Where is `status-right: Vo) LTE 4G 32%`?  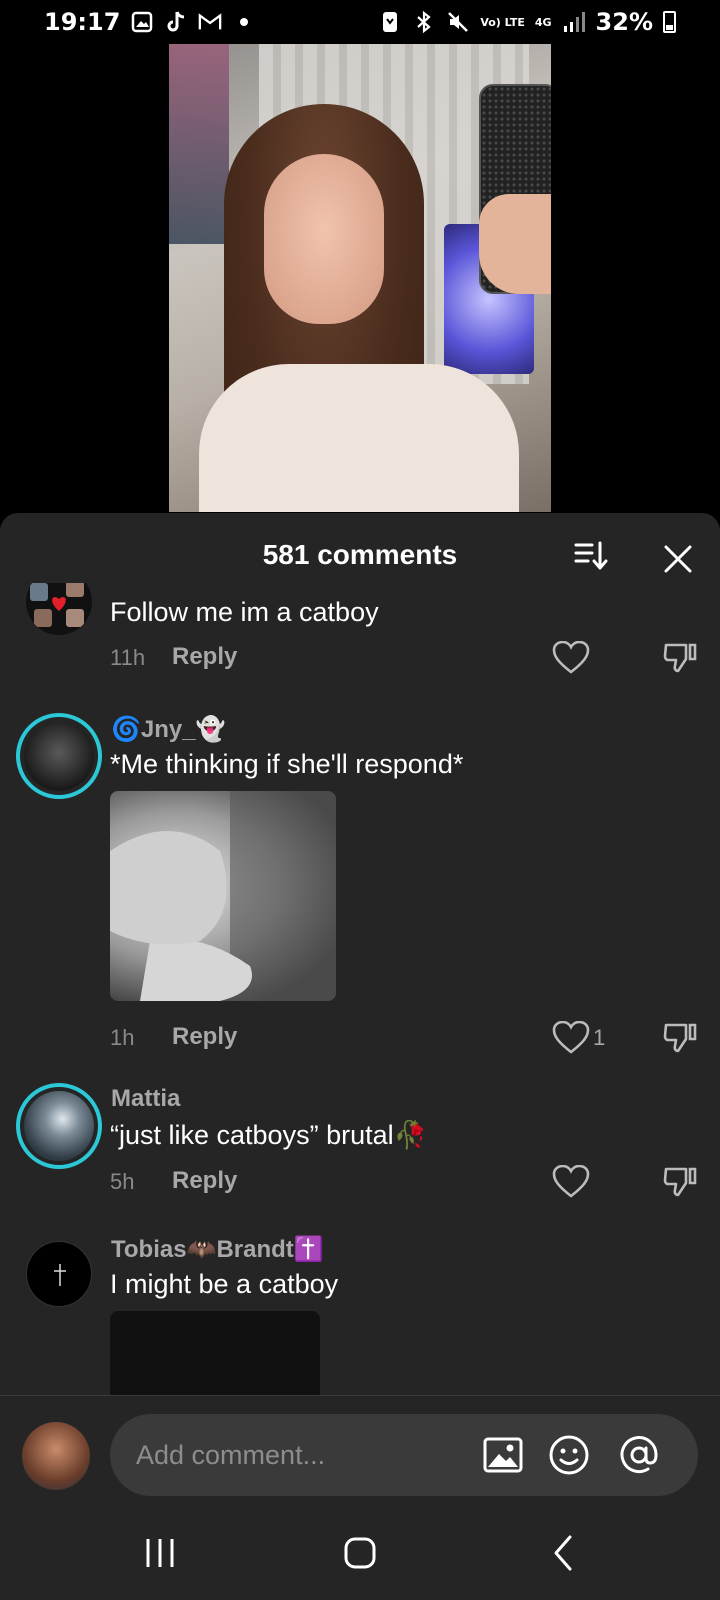
status-right: Vo) LTE 4G 32% is located at coordinates (527, 22).